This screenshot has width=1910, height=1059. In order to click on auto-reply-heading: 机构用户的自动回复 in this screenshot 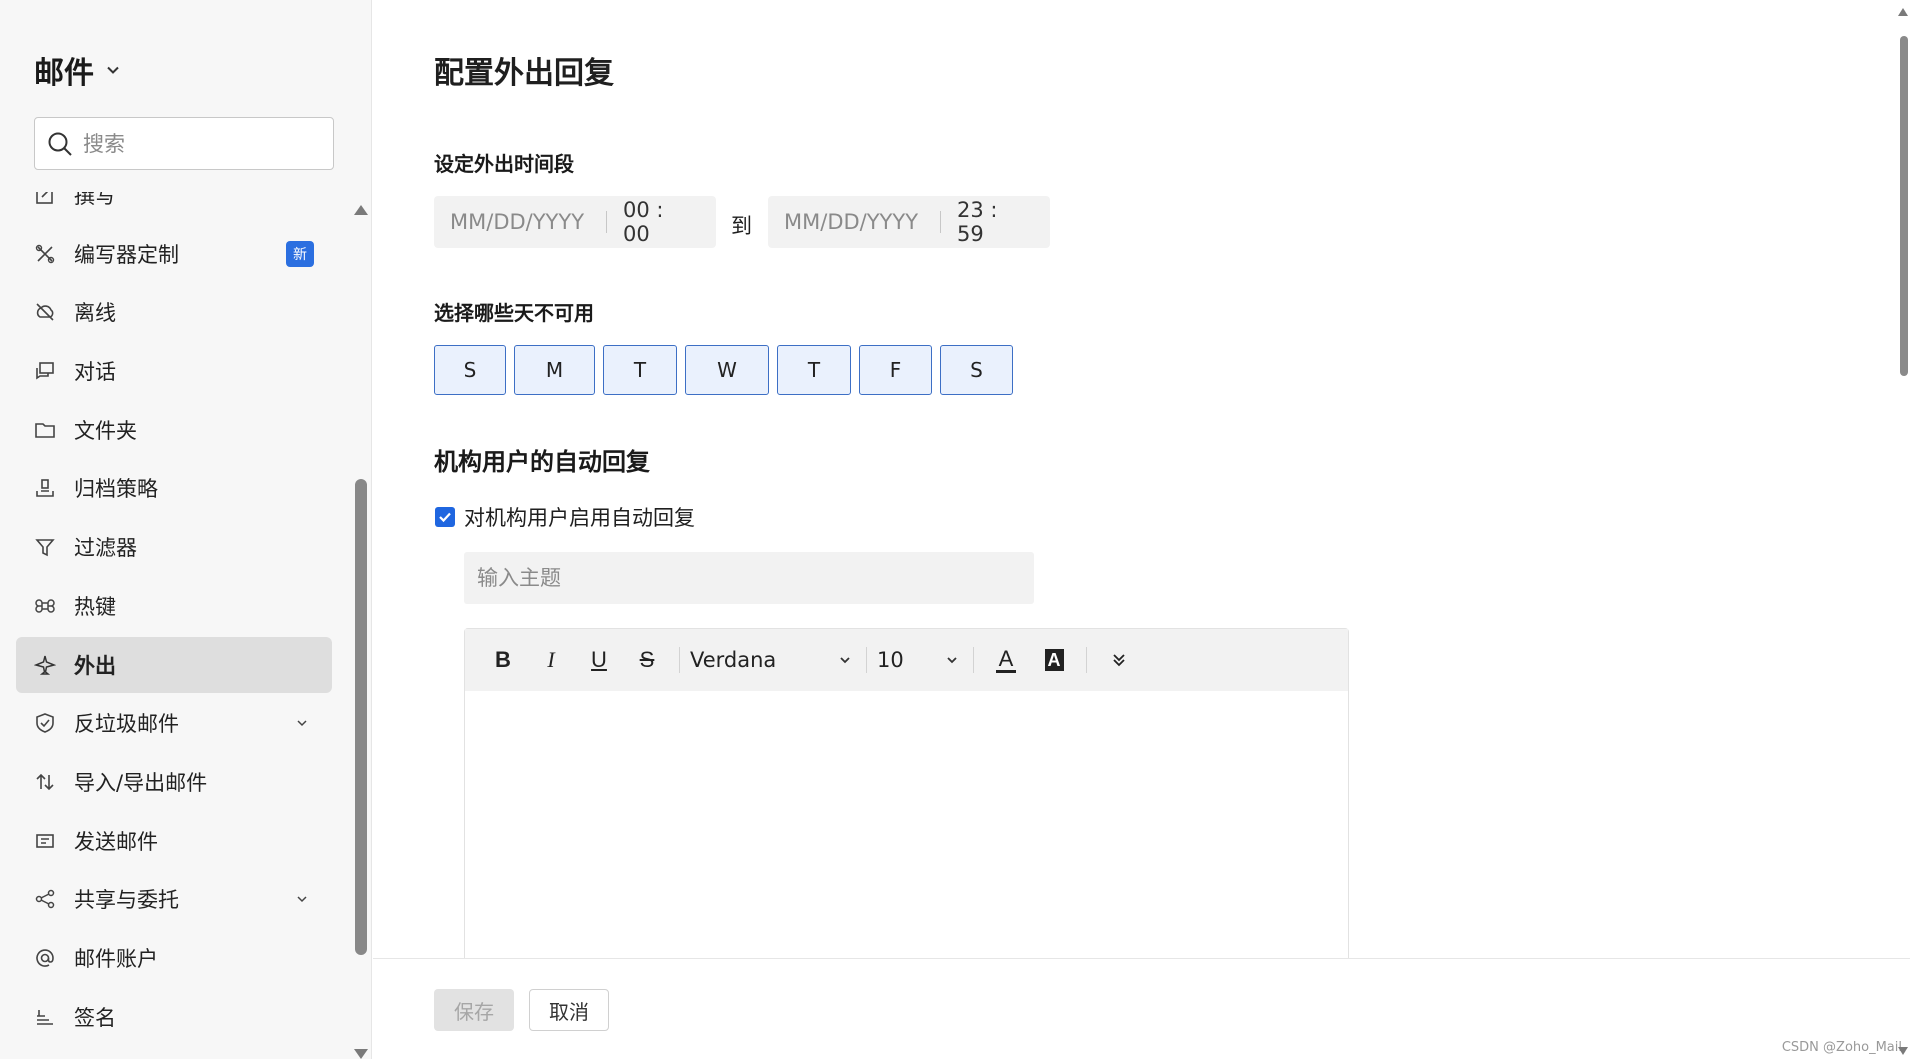, I will do `click(542, 462)`.